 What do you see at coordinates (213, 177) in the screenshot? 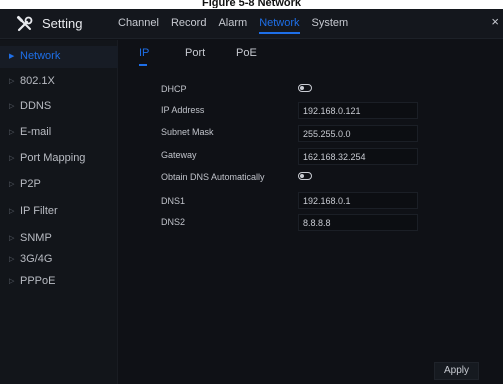
I see `auto-dns-label: Obtain DNS Automatically` at bounding box center [213, 177].